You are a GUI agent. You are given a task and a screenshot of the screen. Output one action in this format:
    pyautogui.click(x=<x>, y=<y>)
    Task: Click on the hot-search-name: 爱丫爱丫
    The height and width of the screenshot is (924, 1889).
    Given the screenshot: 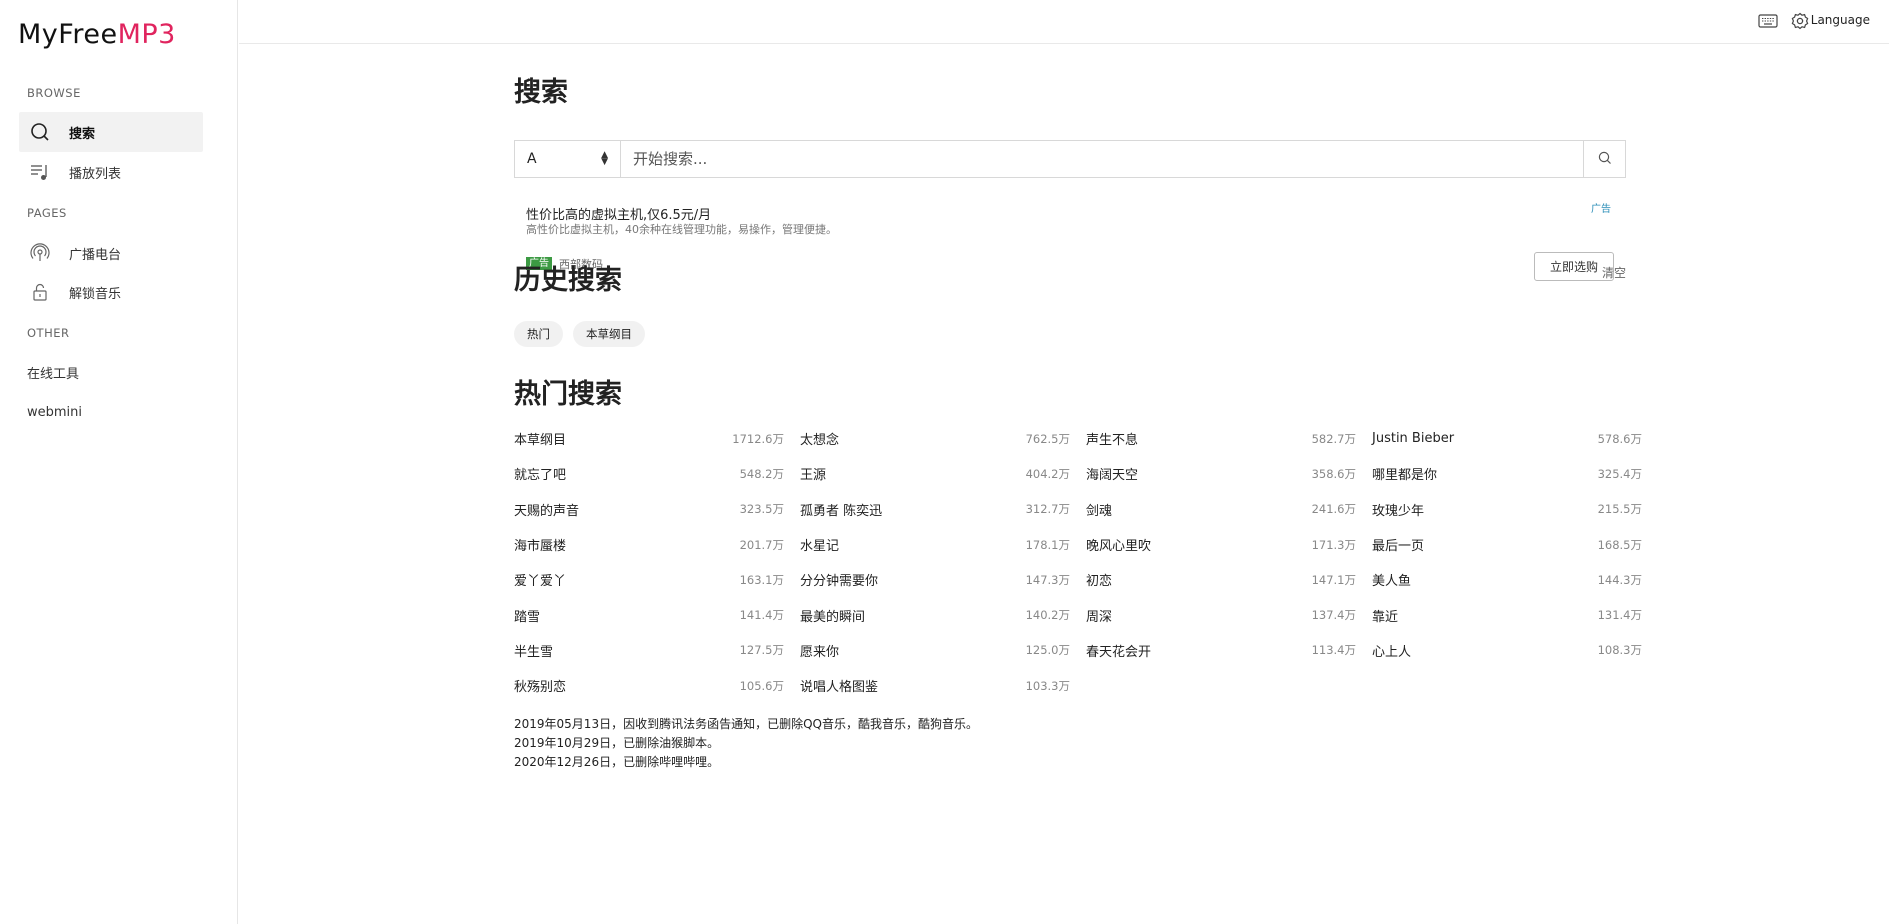 What is the action you would take?
    pyautogui.click(x=540, y=582)
    